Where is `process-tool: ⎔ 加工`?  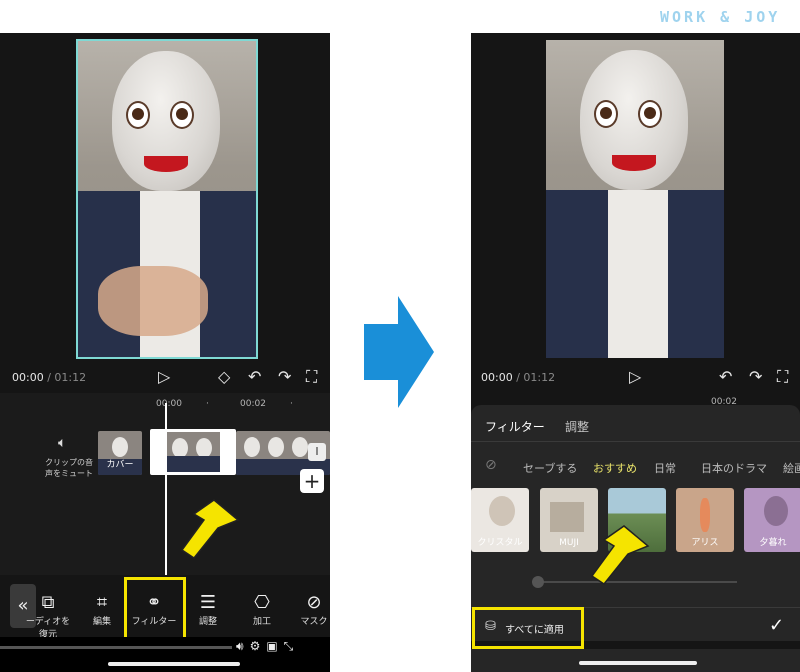
process-tool: ⎔ 加工 is located at coordinates (262, 609).